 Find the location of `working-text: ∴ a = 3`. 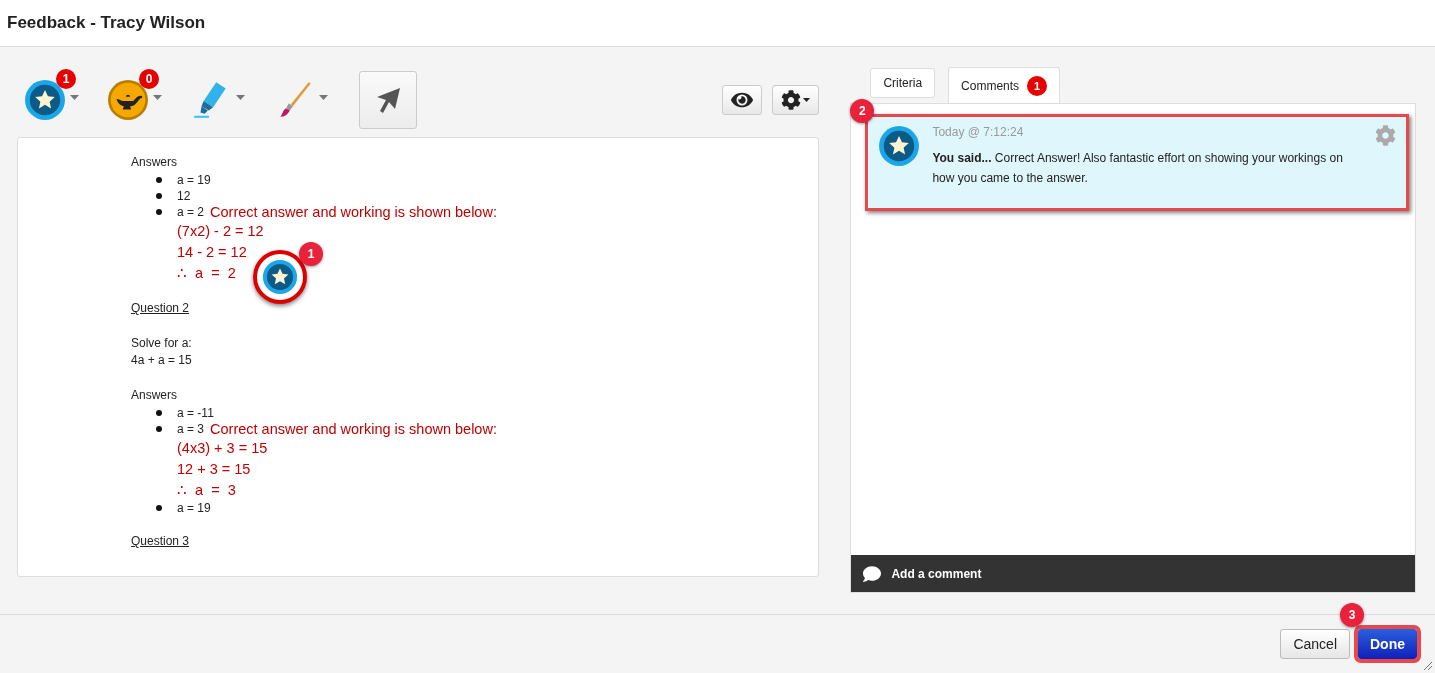

working-text: ∴ a = 3 is located at coordinates (206, 489).